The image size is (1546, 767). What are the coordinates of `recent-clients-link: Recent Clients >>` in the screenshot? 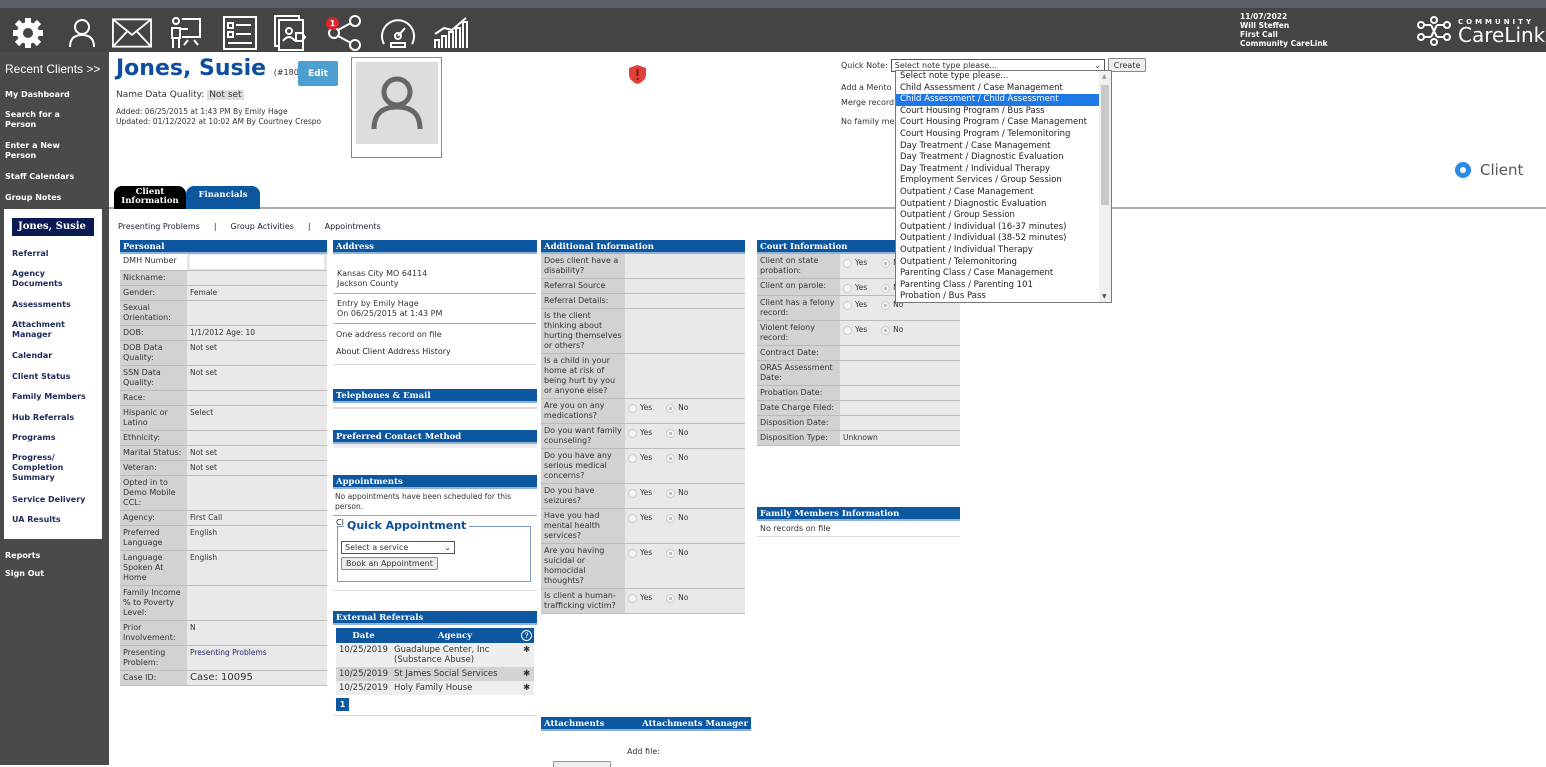 It's located at (52, 69).